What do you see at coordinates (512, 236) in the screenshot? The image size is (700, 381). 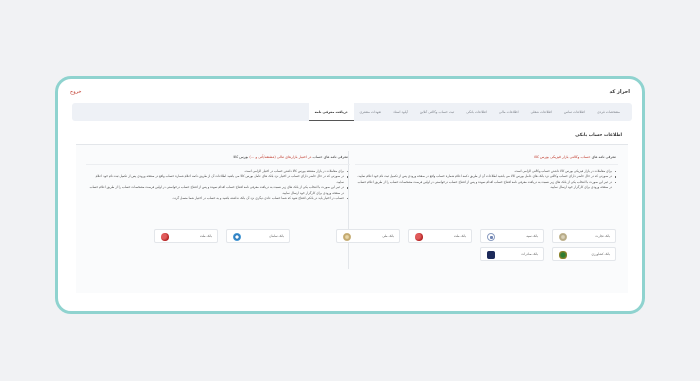 I see `bank-sepah-button: بانک سپه` at bounding box center [512, 236].